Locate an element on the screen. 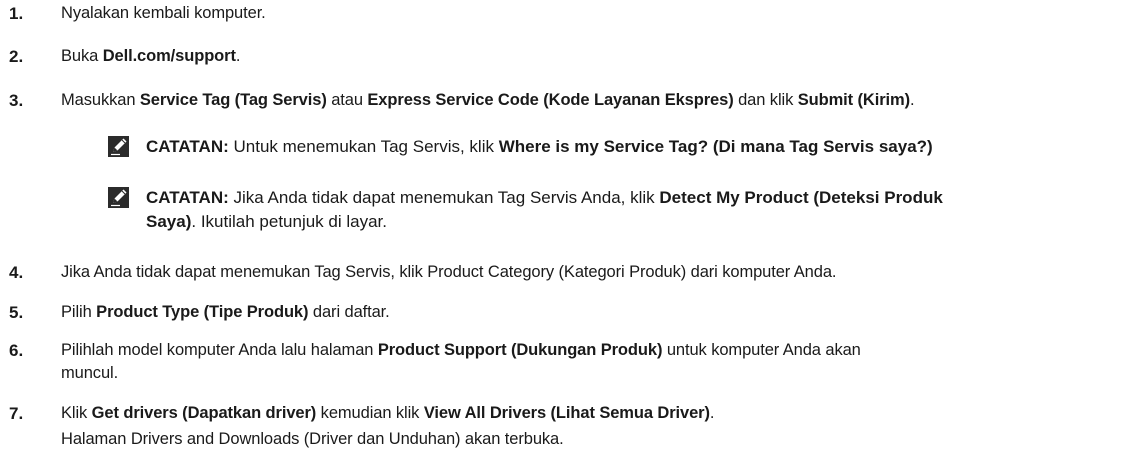 Image resolution: width=1126 pixels, height=453 pixels. step-number: 6. is located at coordinates (16, 350).